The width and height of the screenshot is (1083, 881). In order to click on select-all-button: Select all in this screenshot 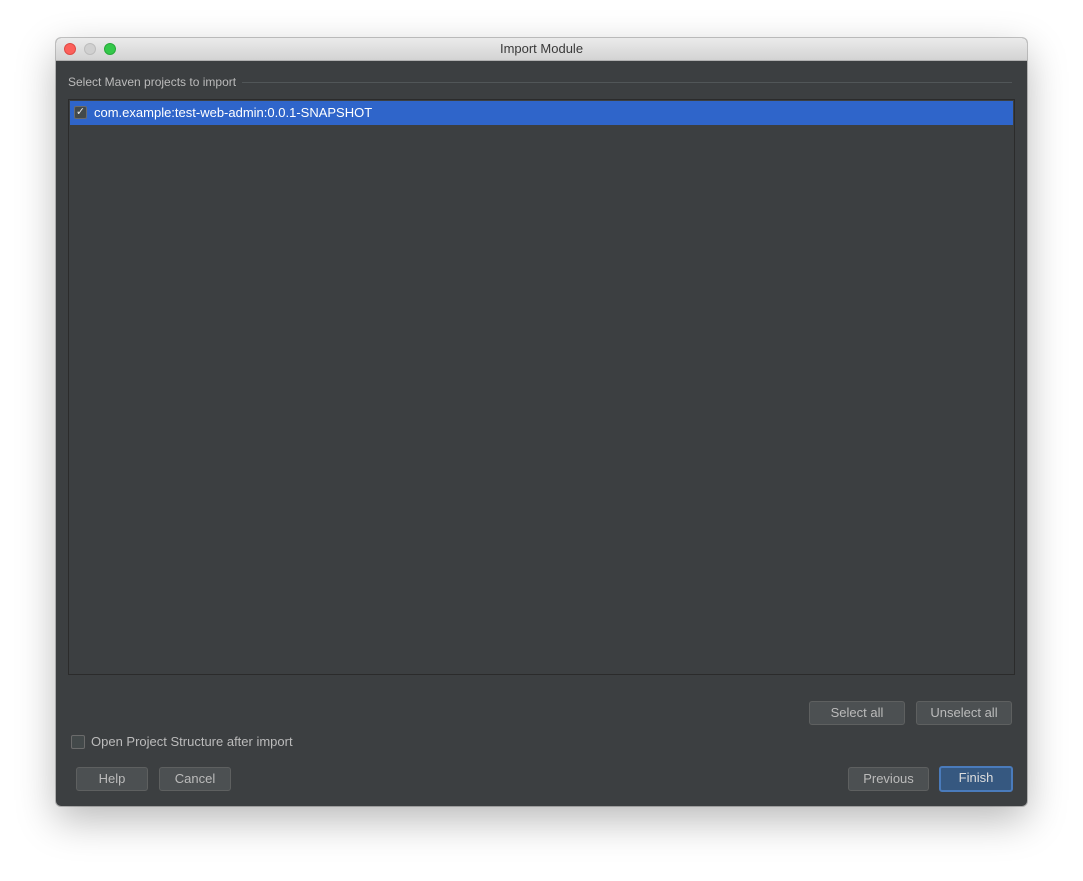, I will do `click(857, 713)`.